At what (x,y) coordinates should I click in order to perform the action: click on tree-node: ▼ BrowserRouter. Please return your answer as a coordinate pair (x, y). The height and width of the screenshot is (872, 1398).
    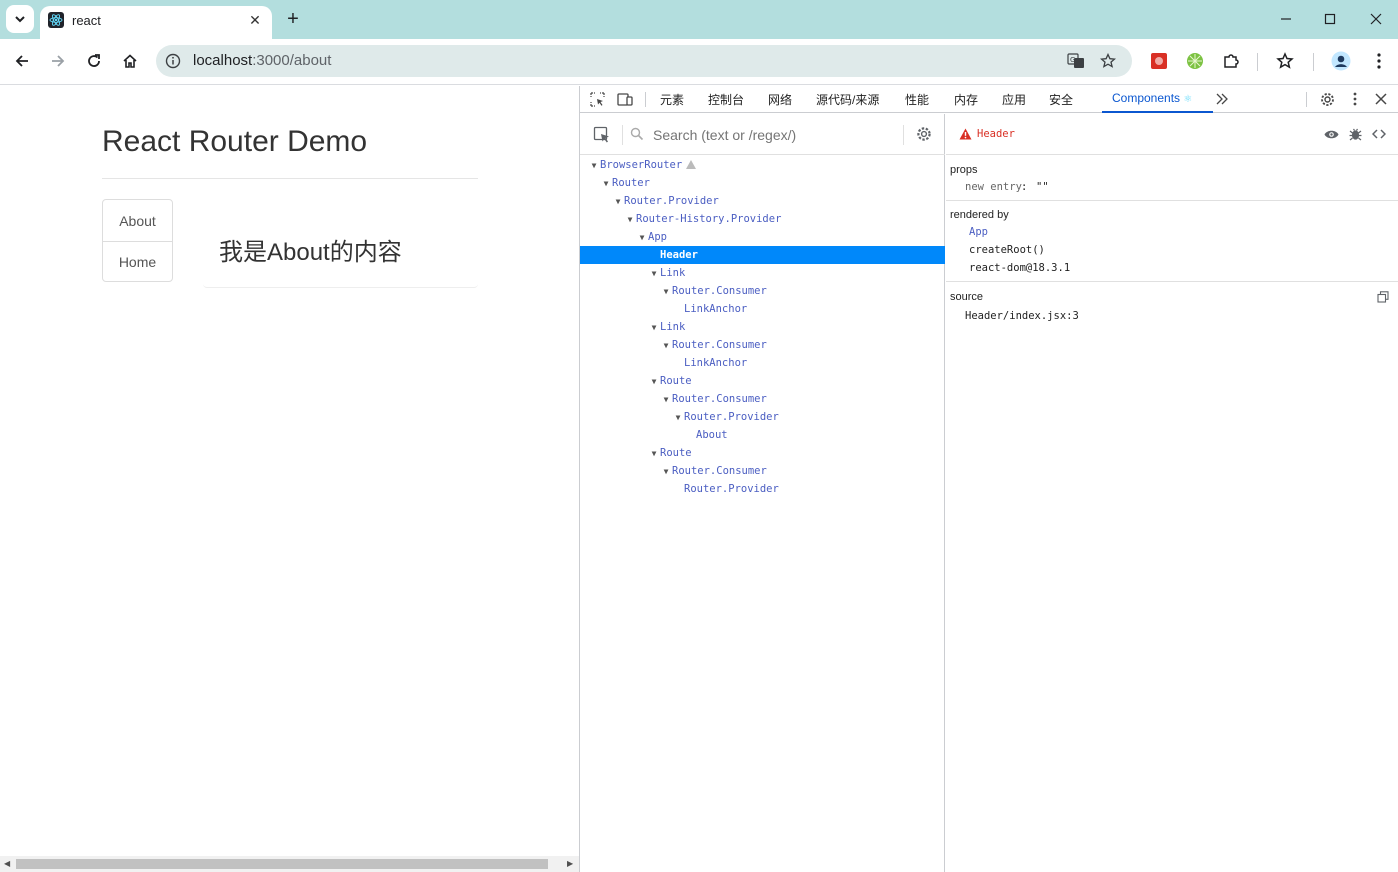
    Looking at the image, I should click on (762, 165).